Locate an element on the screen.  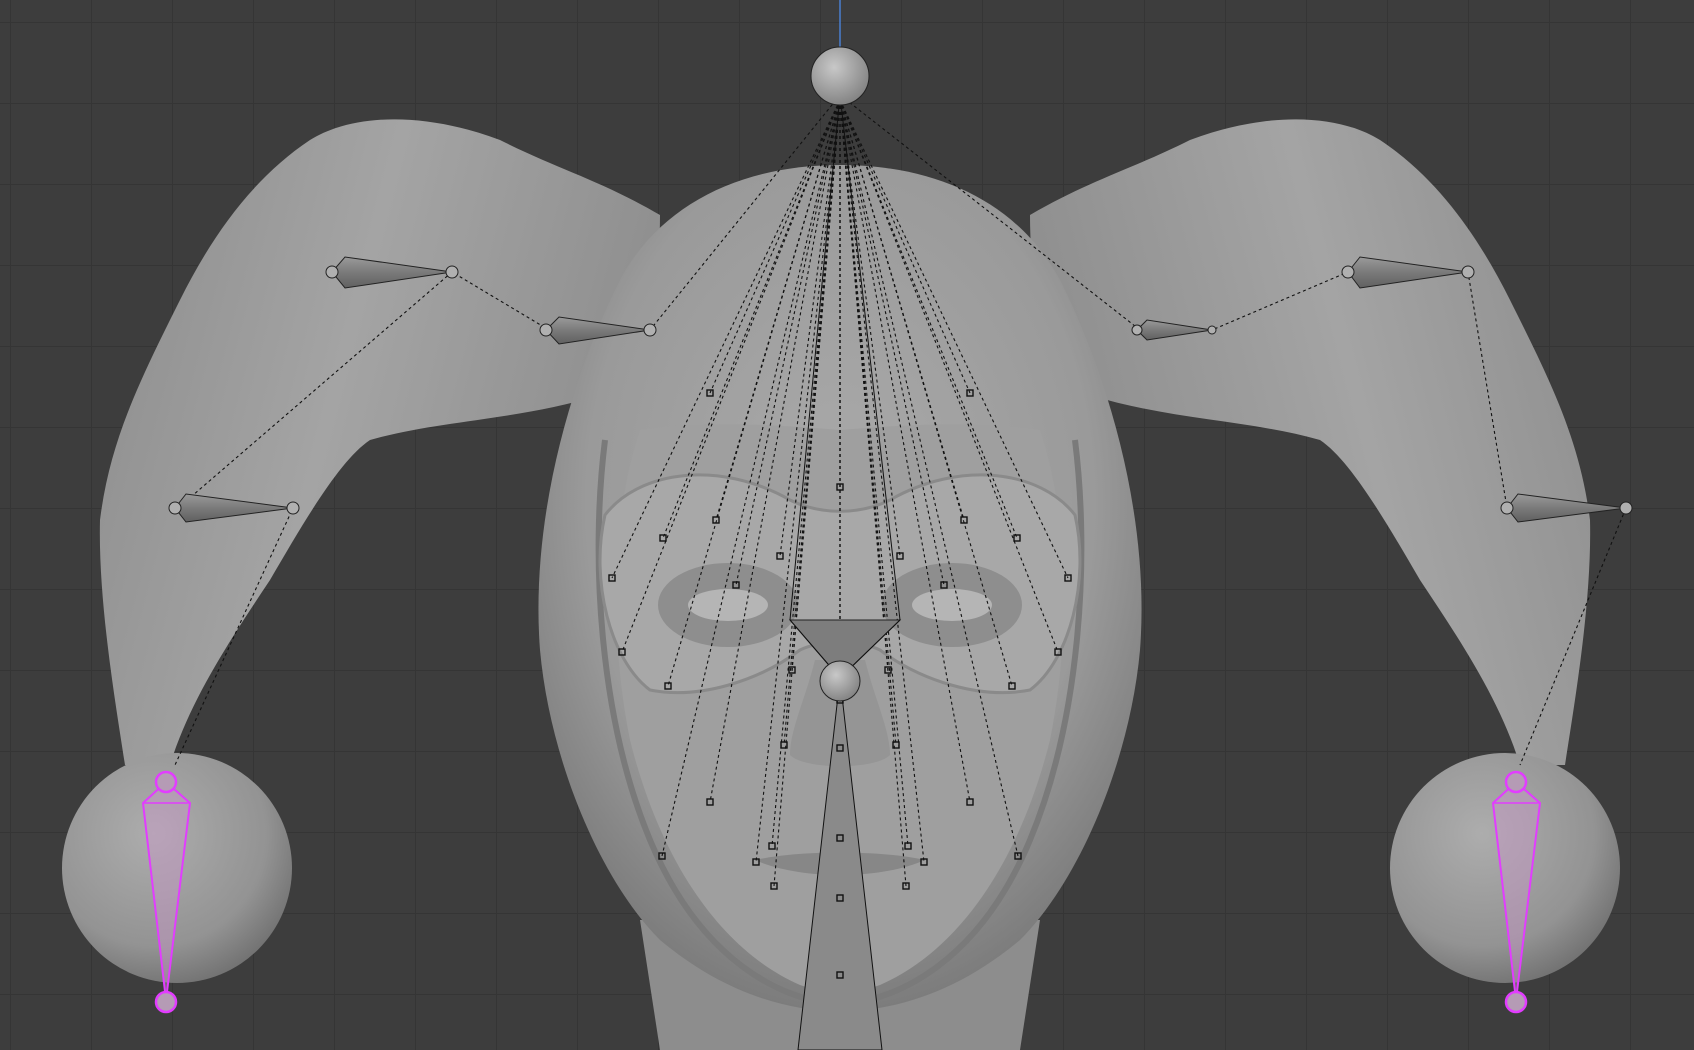
right-eyeball is located at coordinates (952, 605).